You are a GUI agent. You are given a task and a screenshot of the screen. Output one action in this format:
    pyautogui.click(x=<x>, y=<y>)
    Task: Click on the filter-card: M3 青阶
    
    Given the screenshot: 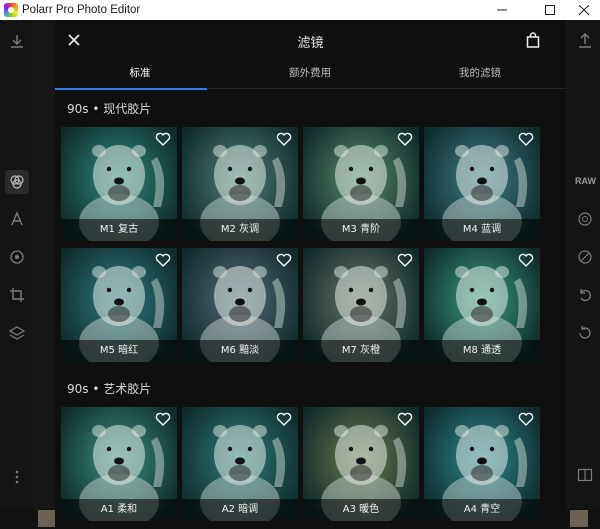 What is the action you would take?
    pyautogui.click(x=361, y=184)
    